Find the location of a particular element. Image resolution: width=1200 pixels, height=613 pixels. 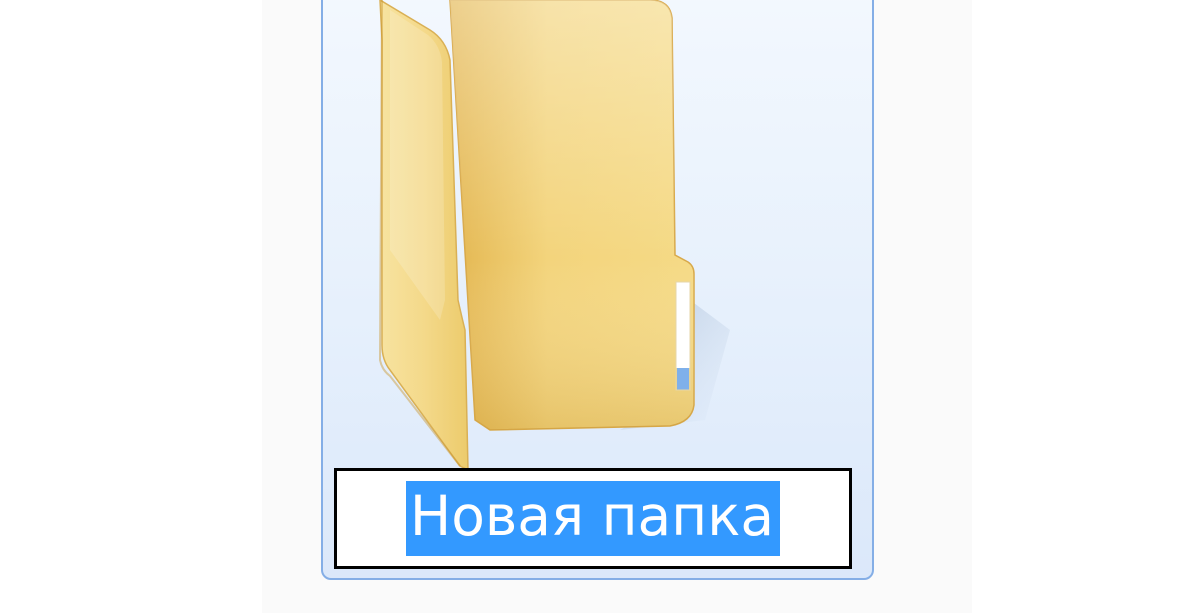

folder-name-text: Новая папка is located at coordinates (593, 518).